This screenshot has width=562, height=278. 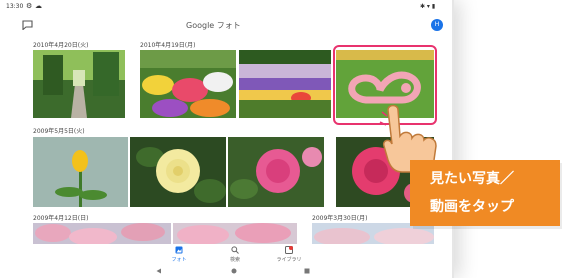 What do you see at coordinates (15, 6) in the screenshot?
I see `status-time: 13:30` at bounding box center [15, 6].